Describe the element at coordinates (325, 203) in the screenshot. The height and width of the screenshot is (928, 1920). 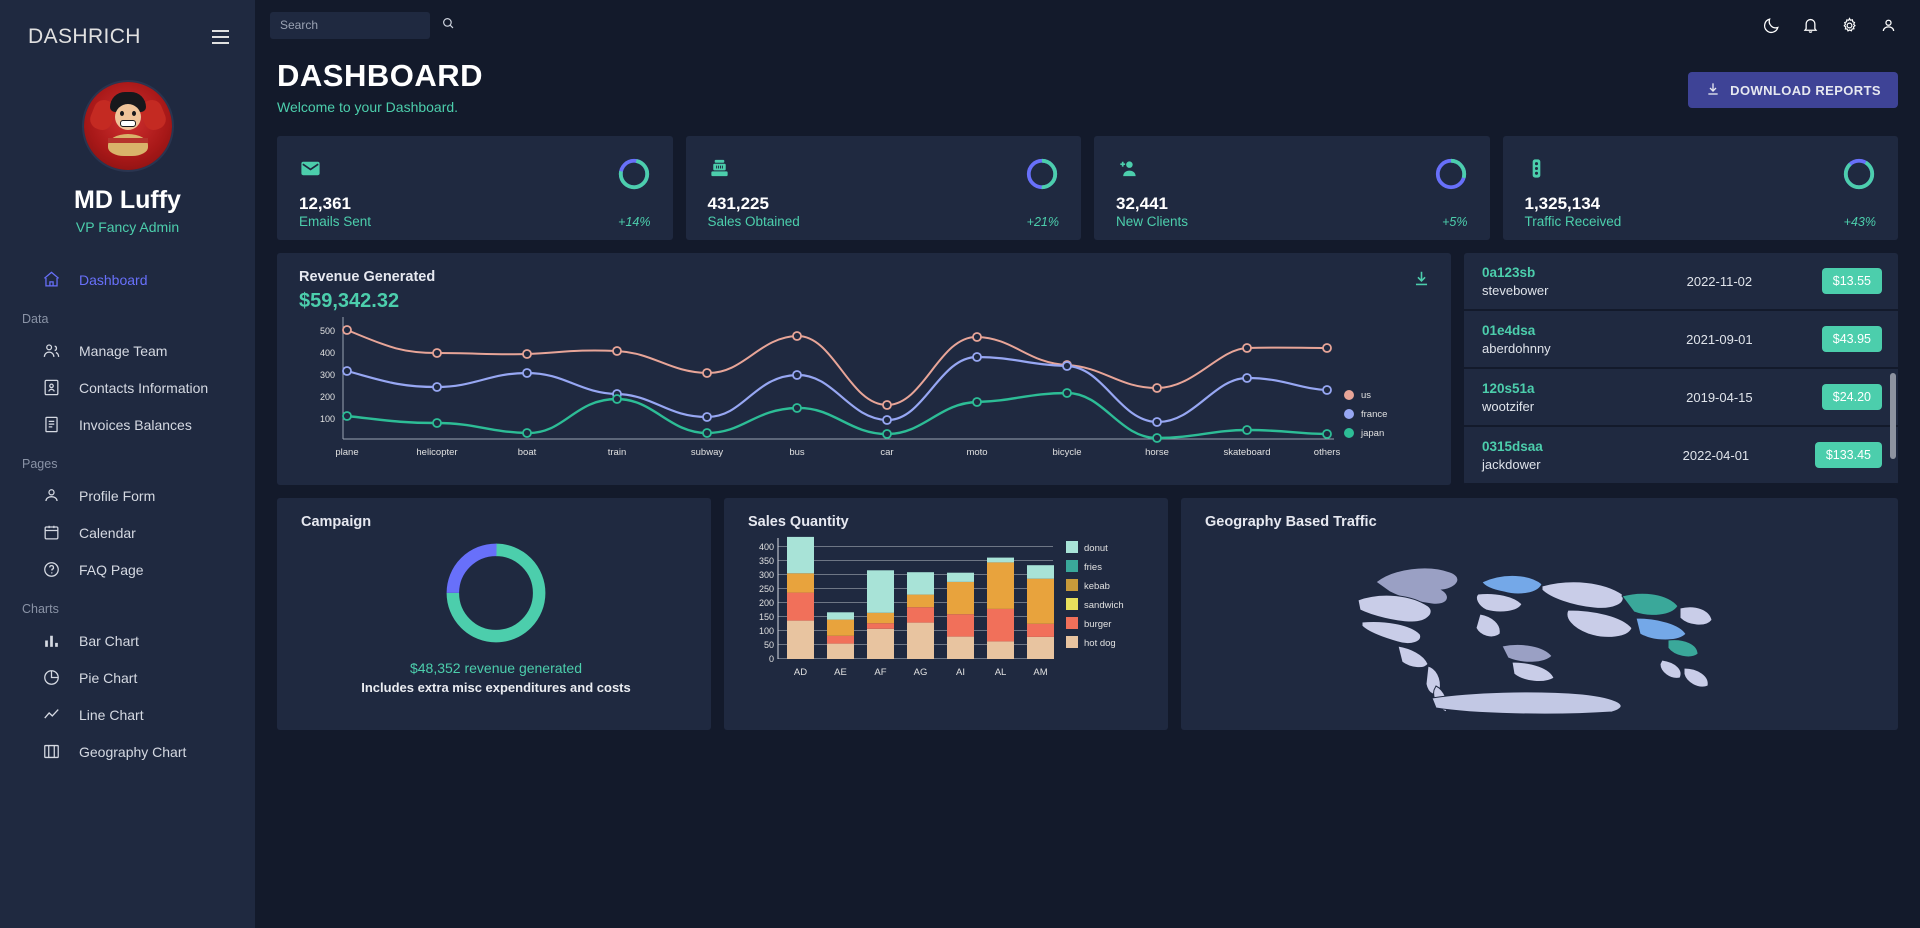
I see `stat-value: 12,361` at that location.